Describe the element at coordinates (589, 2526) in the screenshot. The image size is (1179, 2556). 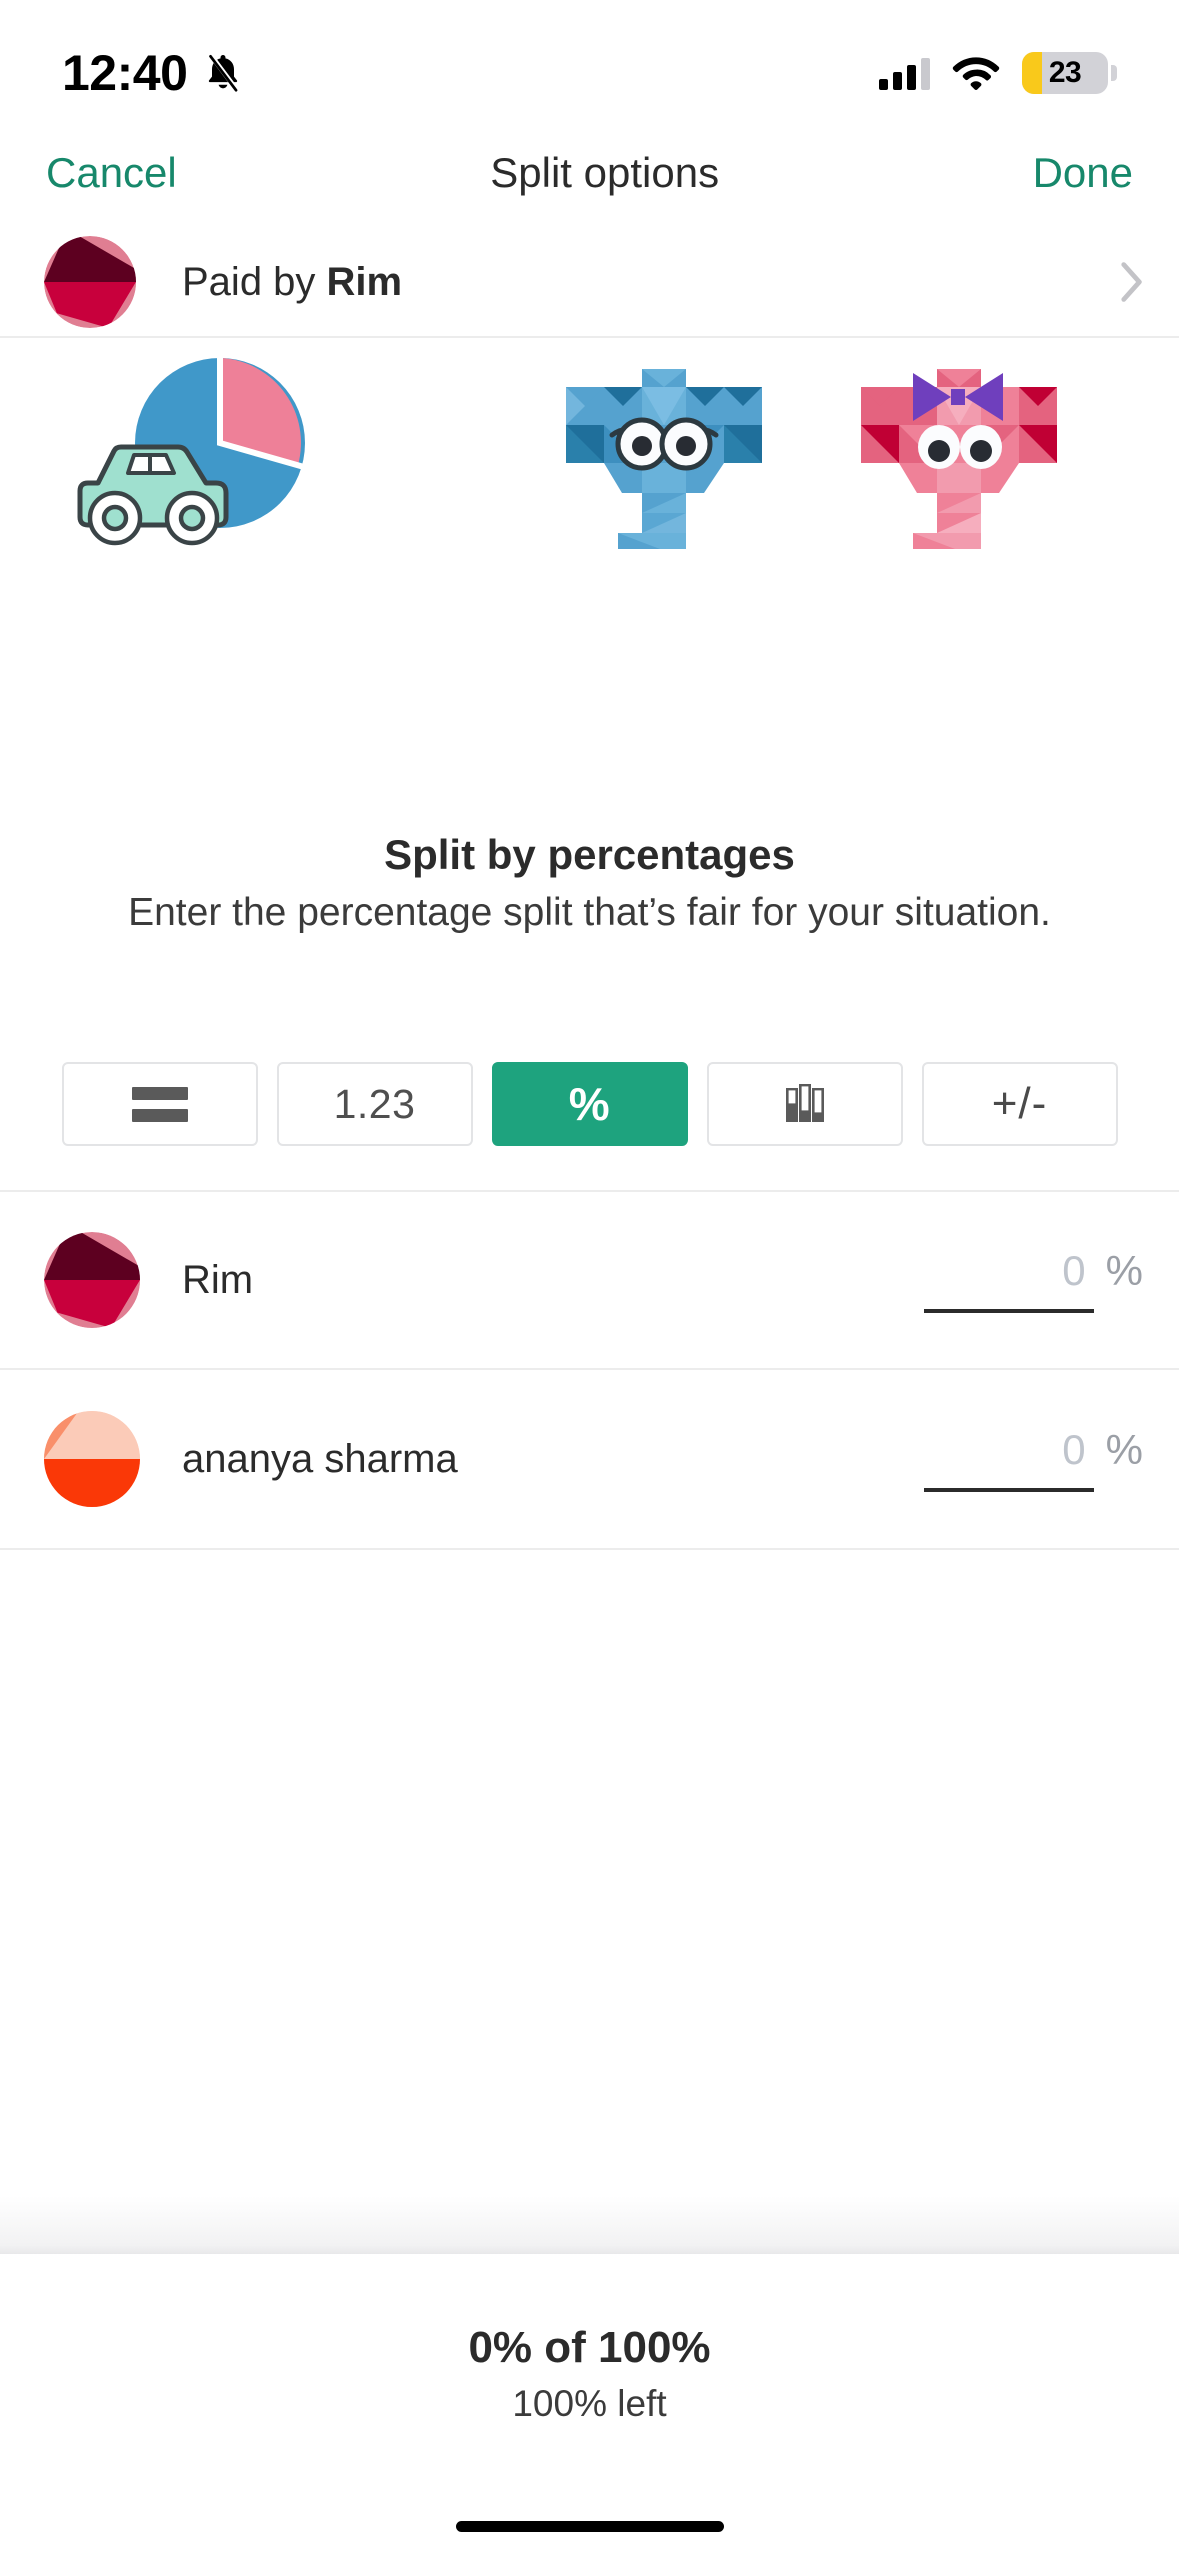
I see `home-indicator` at that location.